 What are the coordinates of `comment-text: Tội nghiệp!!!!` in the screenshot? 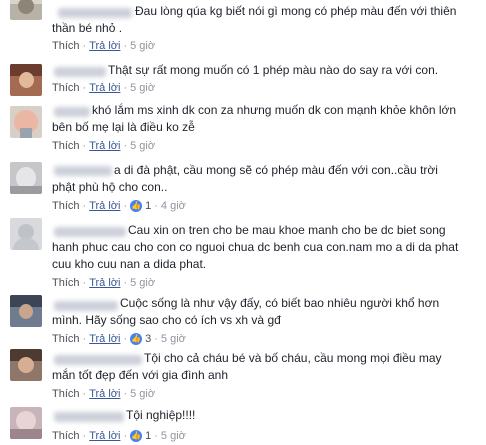 It's located at (161, 415).